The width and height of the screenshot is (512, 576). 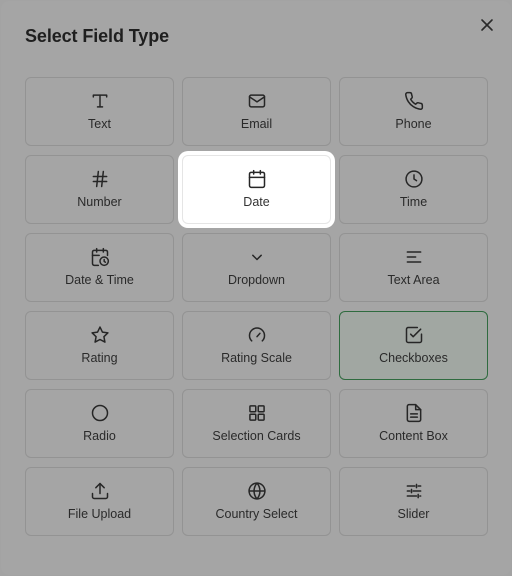 What do you see at coordinates (256, 345) in the screenshot?
I see `field-type-rating-scale: Rating Scale` at bounding box center [256, 345].